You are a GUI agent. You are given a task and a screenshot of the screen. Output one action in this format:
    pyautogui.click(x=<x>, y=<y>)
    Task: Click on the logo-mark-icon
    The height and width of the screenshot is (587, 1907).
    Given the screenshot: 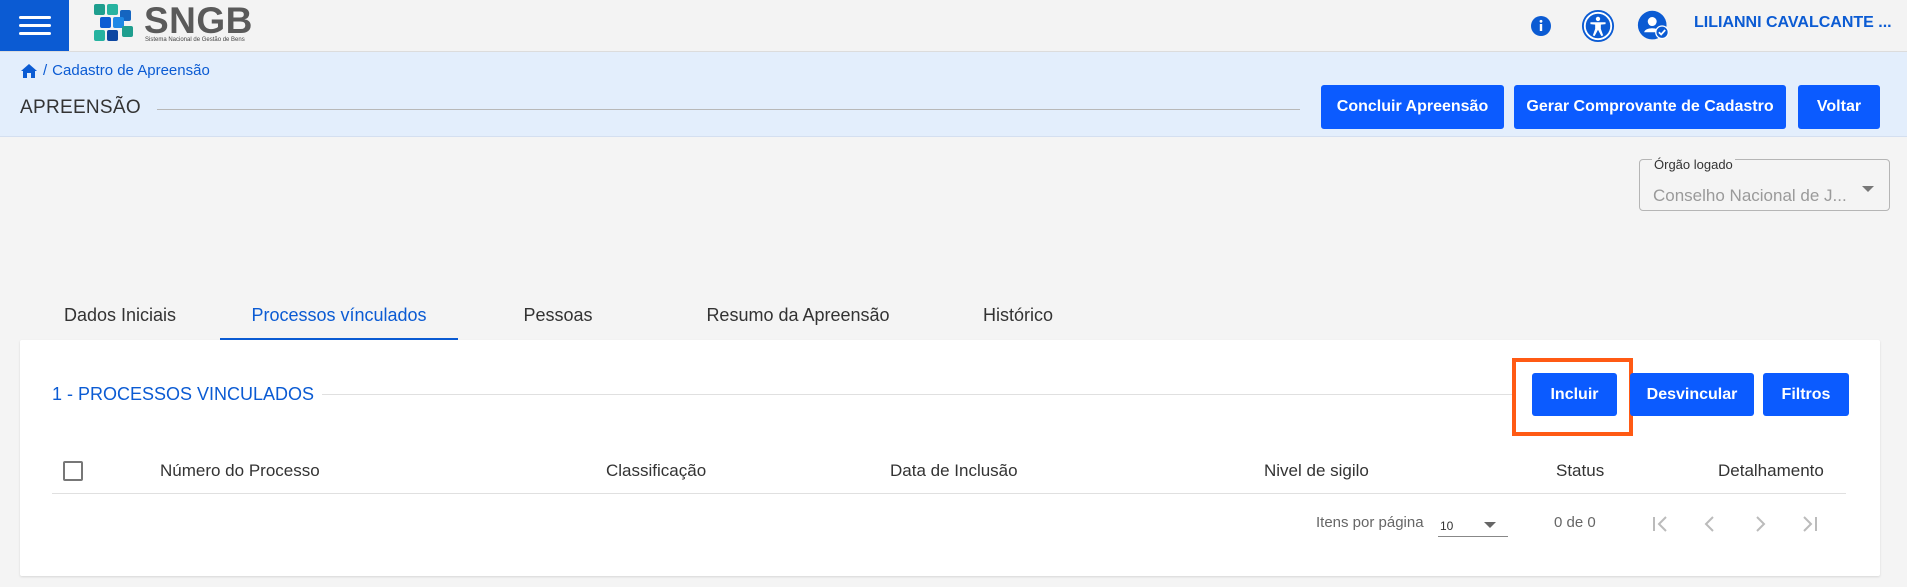 What is the action you would take?
    pyautogui.click(x=113, y=22)
    